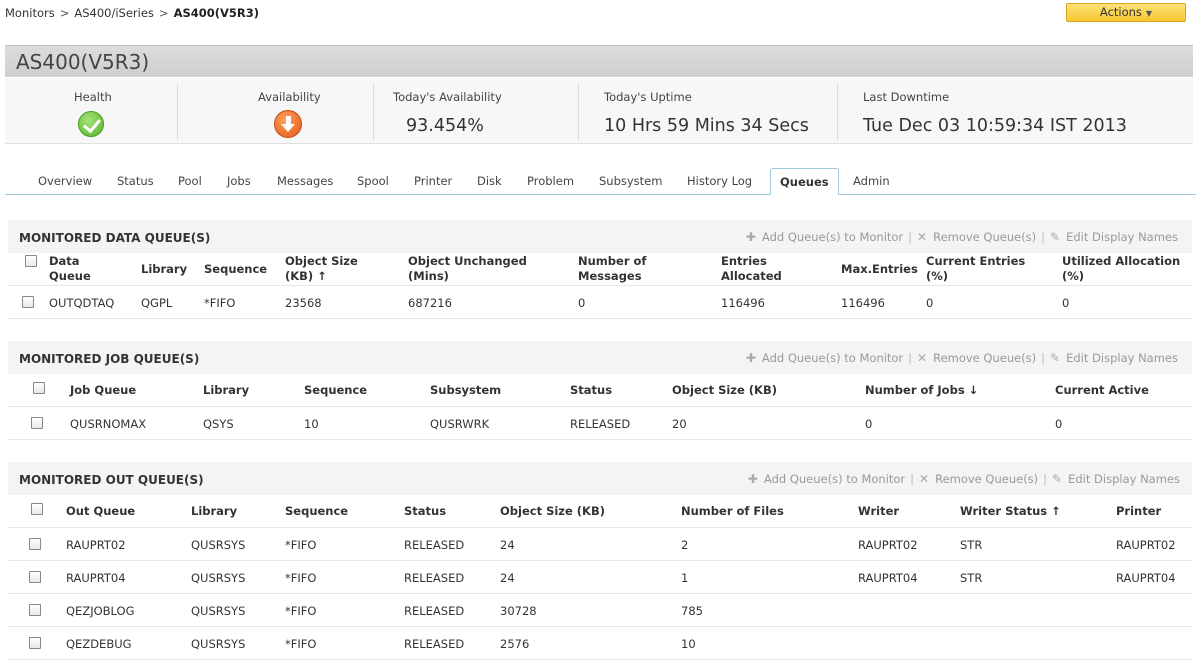 The height and width of the screenshot is (672, 1196). Describe the element at coordinates (975, 269) in the screenshot. I see `col-header-current-entries: Current Entries (%)` at that location.